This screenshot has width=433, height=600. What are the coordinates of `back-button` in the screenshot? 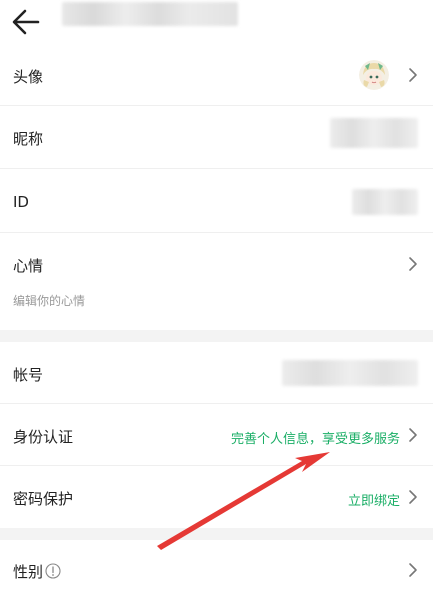 It's located at (26, 22).